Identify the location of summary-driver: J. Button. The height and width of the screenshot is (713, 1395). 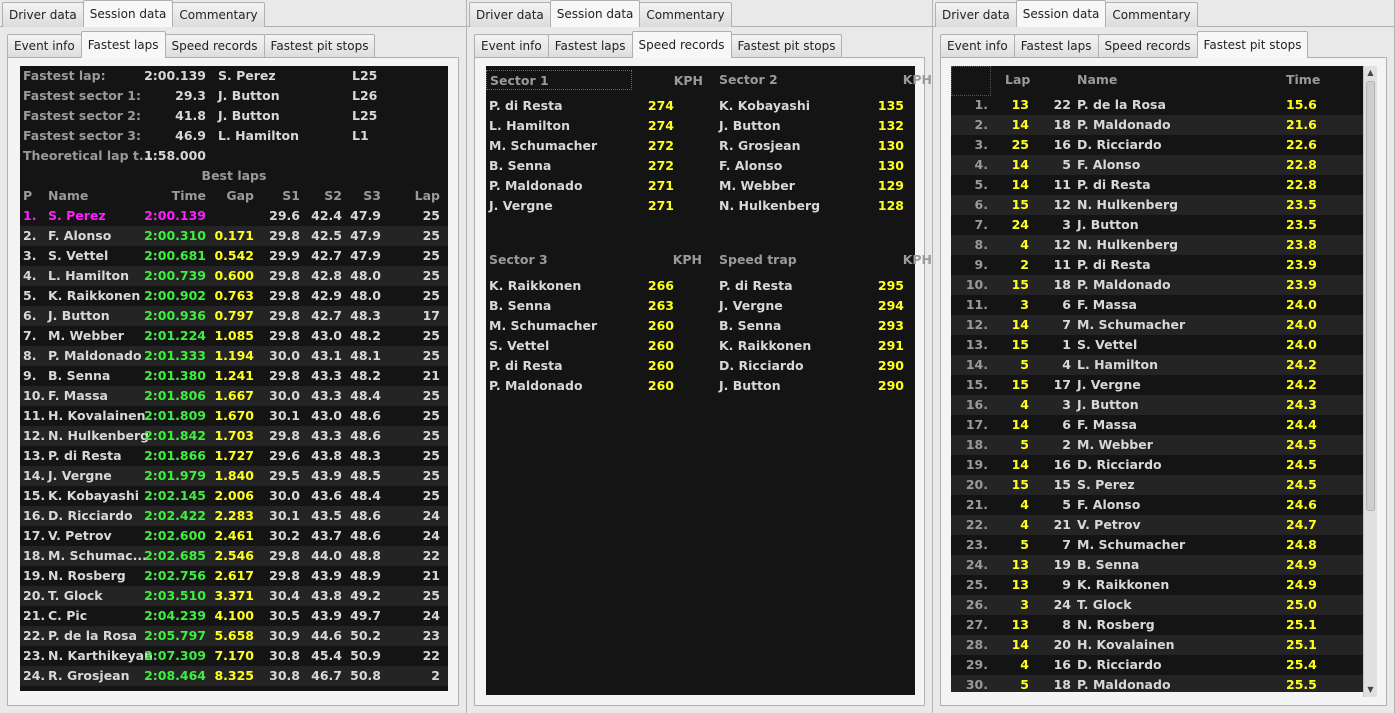
(249, 115).